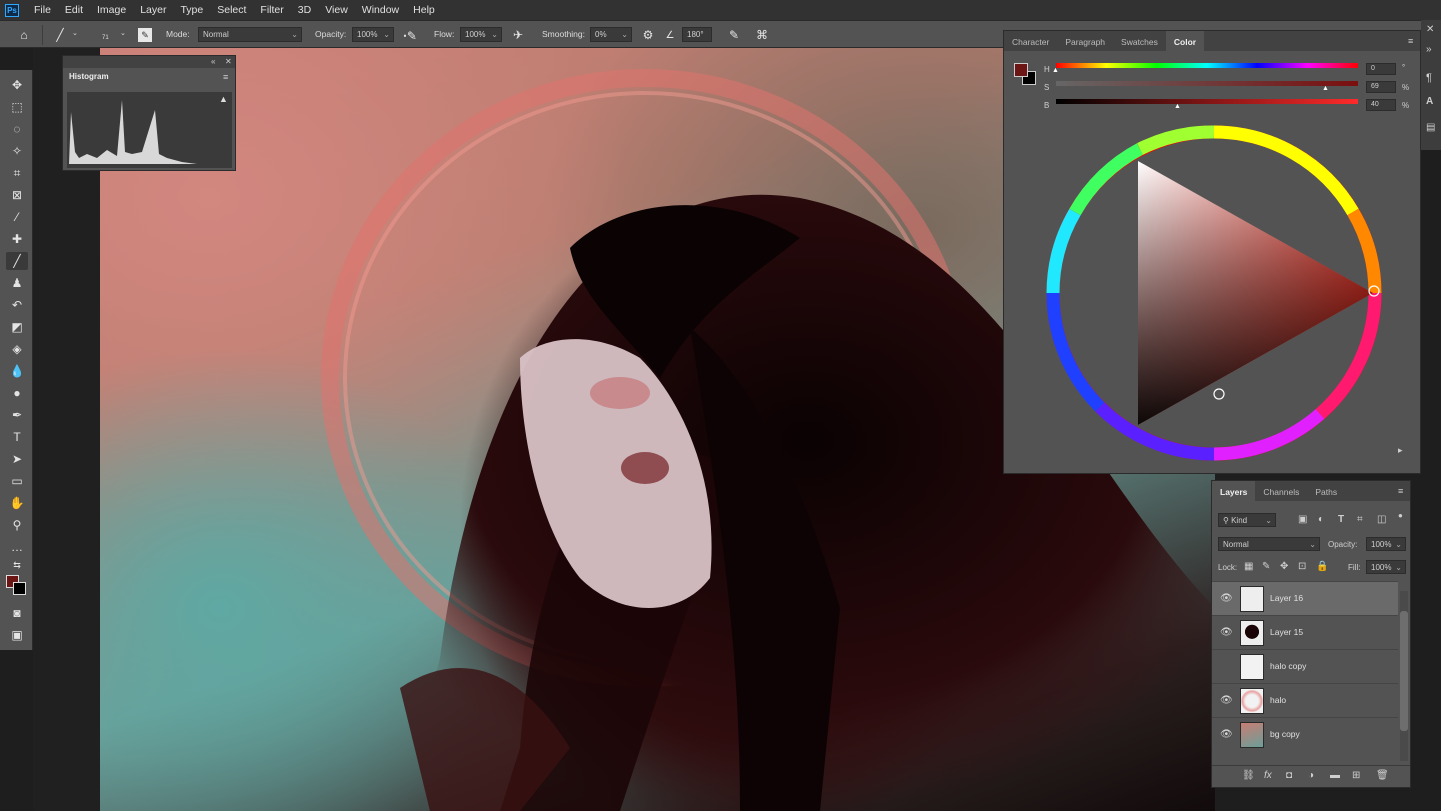  I want to click on tab-layers: Layers, so click(1234, 491).